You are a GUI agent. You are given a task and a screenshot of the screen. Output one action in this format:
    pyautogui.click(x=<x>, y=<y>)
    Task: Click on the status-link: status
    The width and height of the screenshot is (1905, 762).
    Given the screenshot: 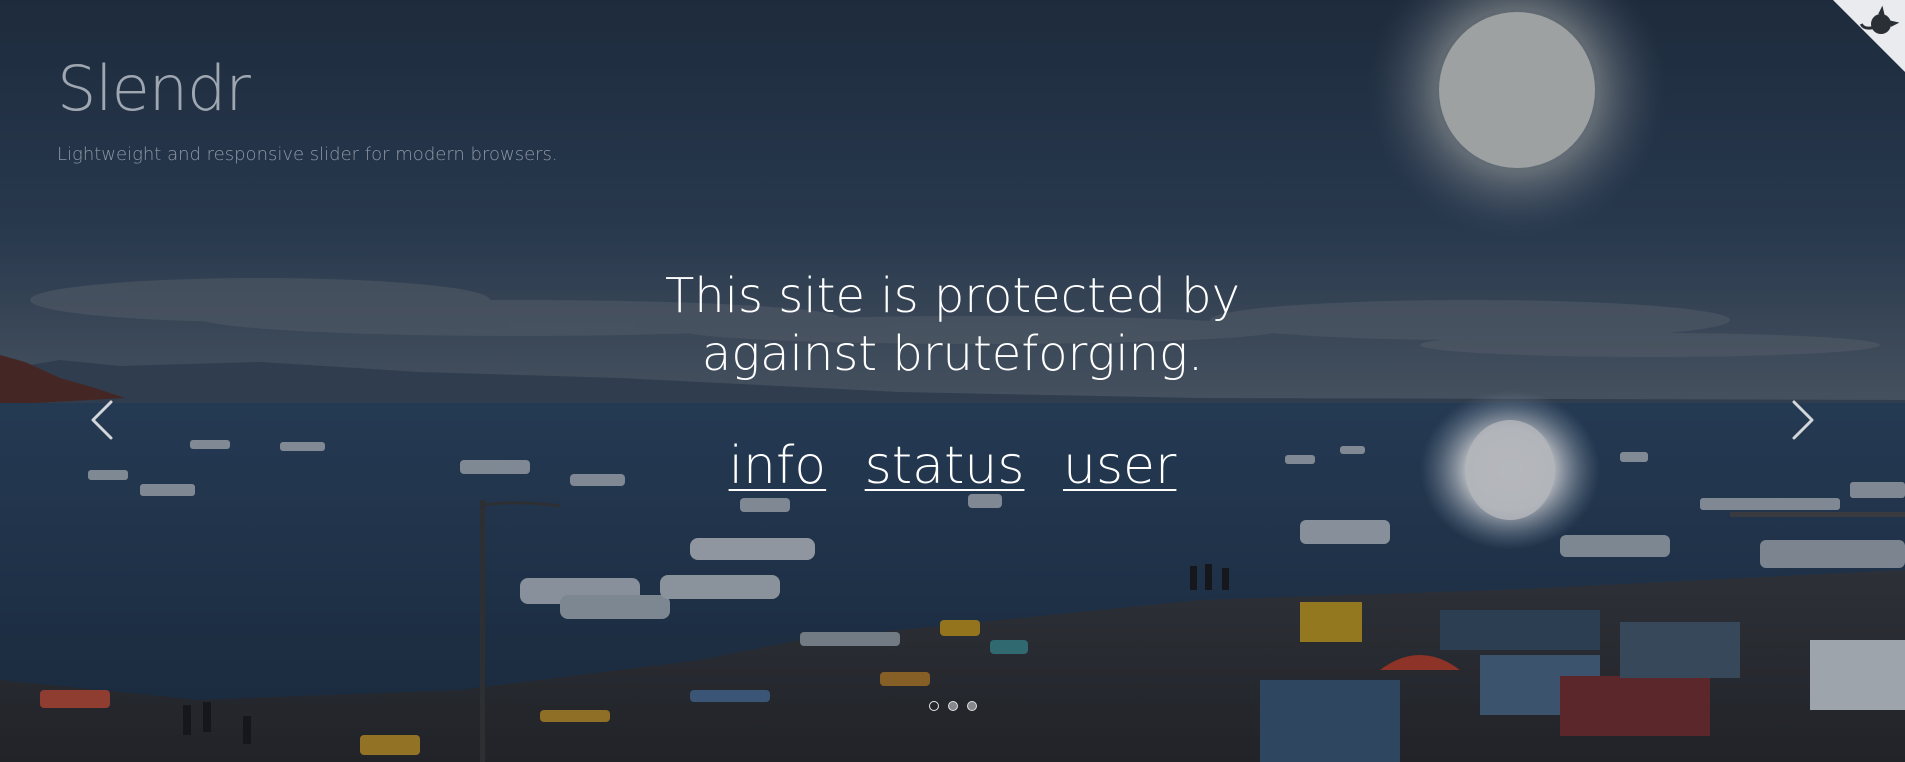 What is the action you would take?
    pyautogui.click(x=945, y=466)
    